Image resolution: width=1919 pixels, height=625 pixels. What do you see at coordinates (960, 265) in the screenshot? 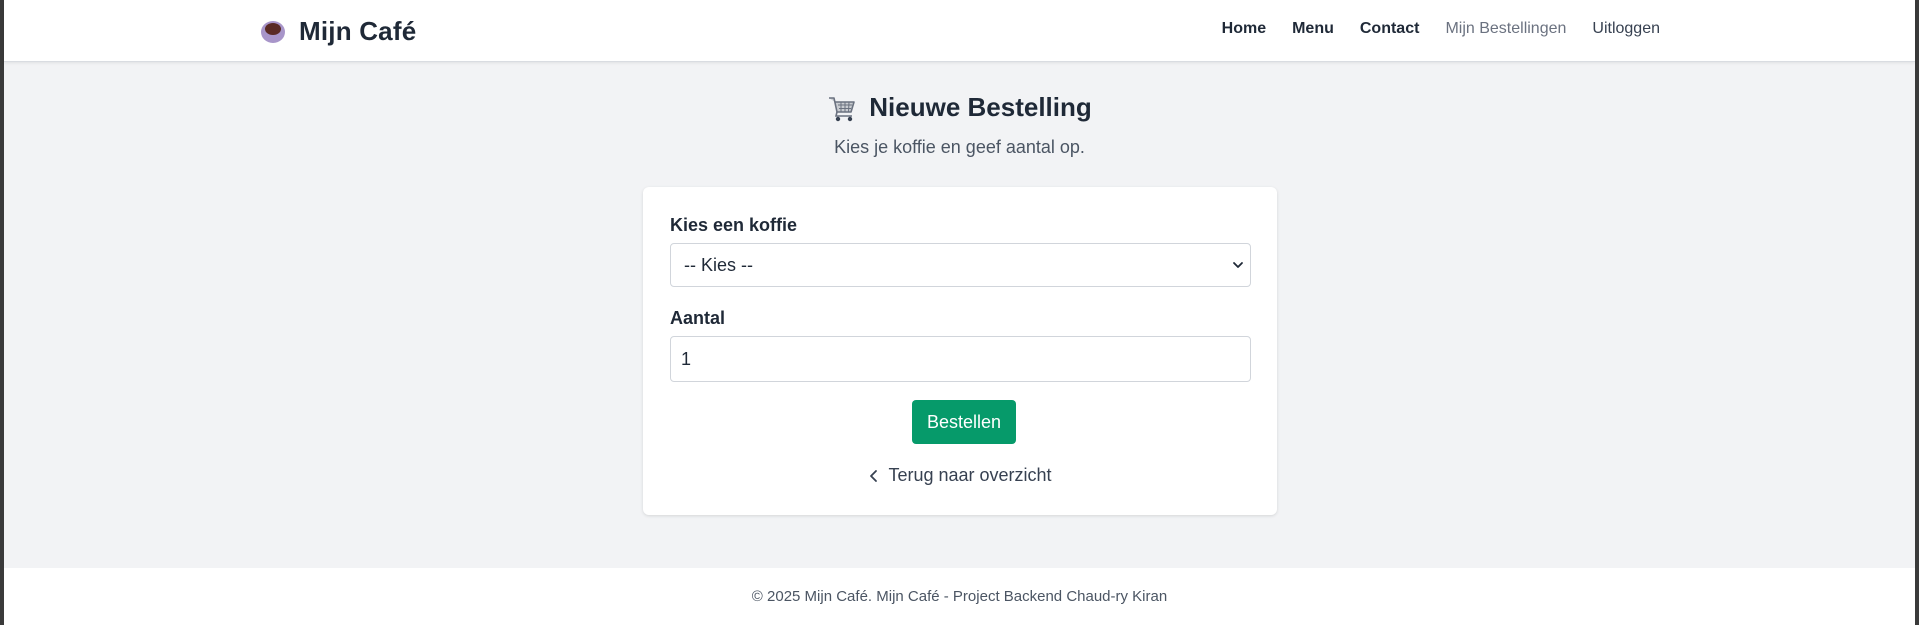
I see `coffee-select: -- Kies --` at bounding box center [960, 265].